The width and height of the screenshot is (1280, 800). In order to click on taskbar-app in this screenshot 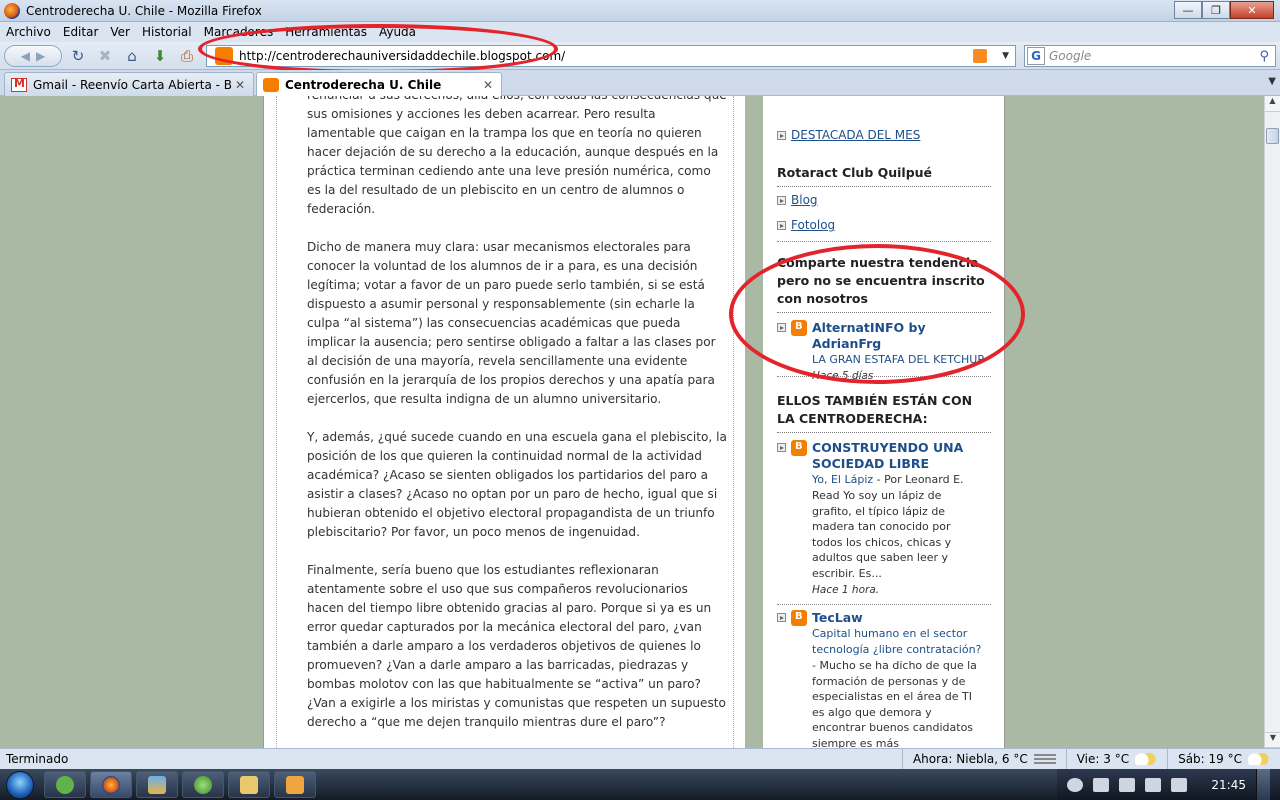, I will do `click(157, 784)`.